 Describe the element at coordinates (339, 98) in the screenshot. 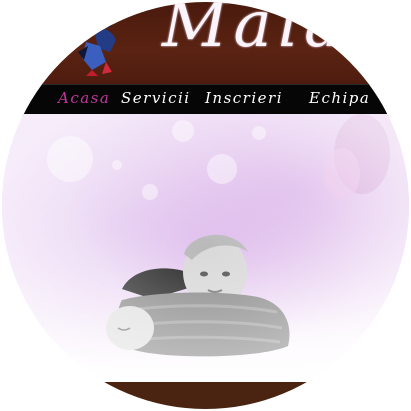

I see `nav-item-echipa: Echipa` at that location.